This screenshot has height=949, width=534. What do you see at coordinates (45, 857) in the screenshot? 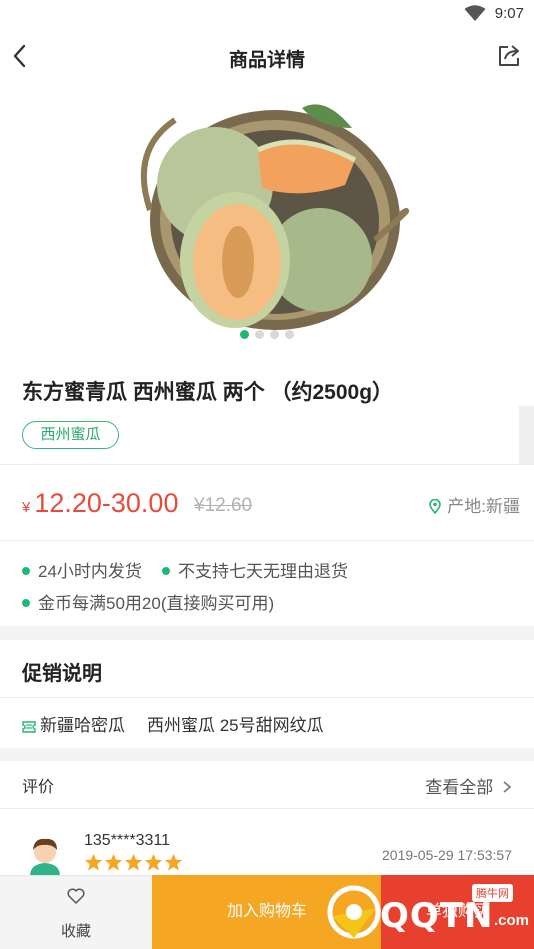
I see `avatar` at bounding box center [45, 857].